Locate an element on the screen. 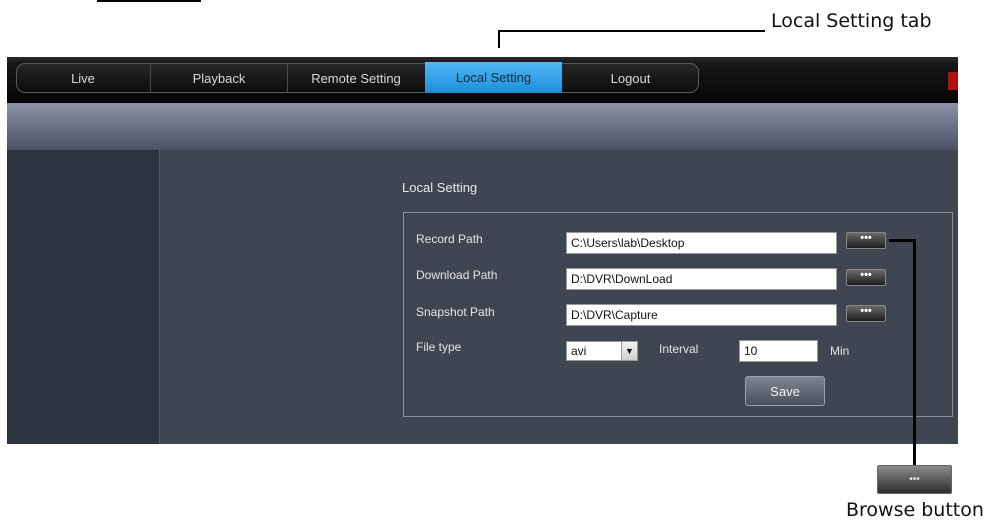 The image size is (999, 523). browse-callout-line-v is located at coordinates (914, 352).